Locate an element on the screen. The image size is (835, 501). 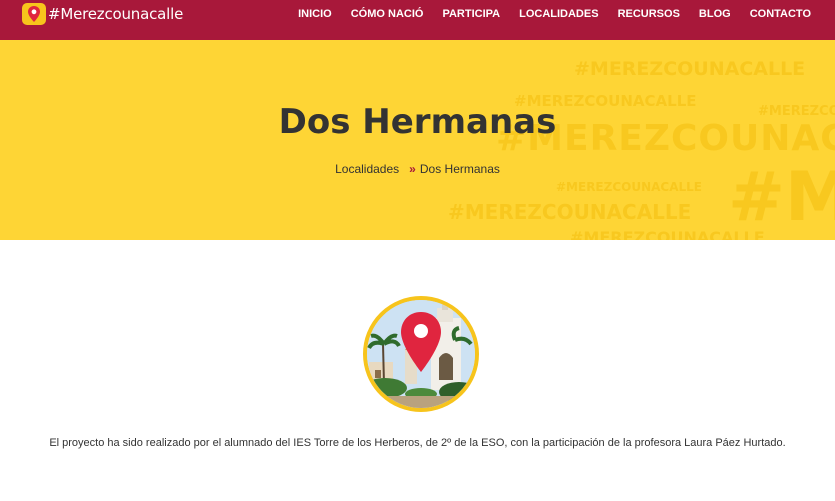
breadcrumb: Localidades » Dos Hermanas is located at coordinates (417, 169).